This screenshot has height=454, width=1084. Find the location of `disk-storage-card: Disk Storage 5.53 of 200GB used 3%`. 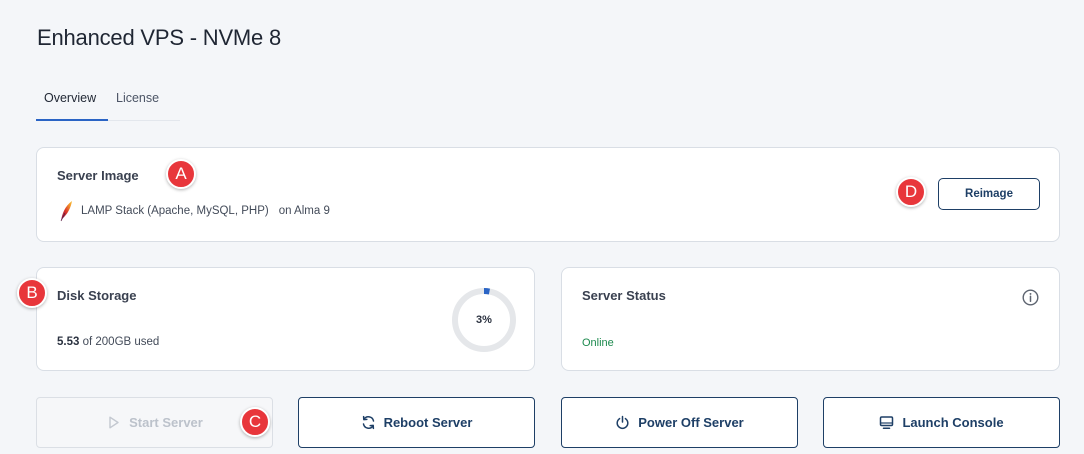

disk-storage-card: Disk Storage 5.53 of 200GB used 3% is located at coordinates (285, 319).